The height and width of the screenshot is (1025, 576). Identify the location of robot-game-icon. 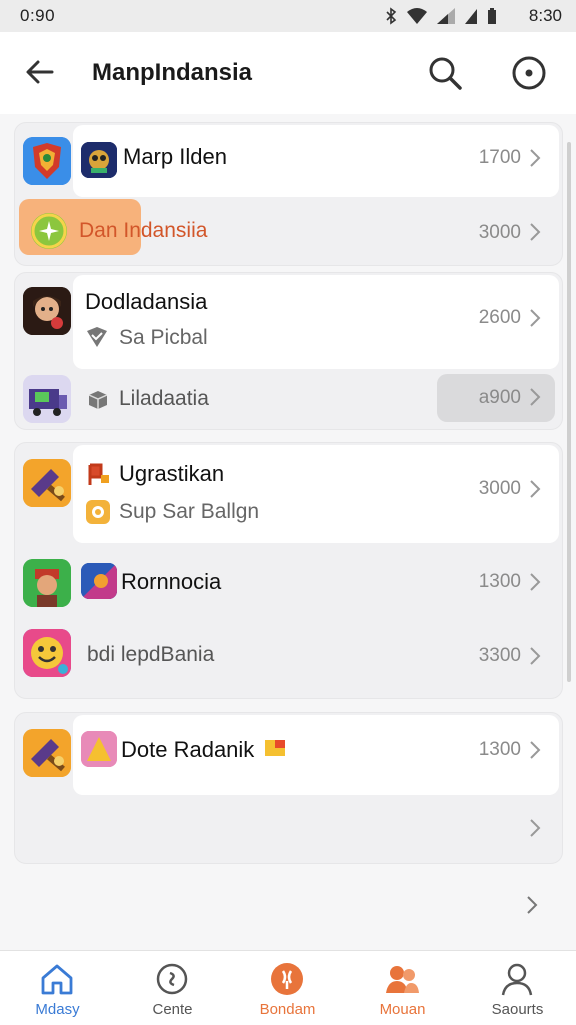
(99, 160).